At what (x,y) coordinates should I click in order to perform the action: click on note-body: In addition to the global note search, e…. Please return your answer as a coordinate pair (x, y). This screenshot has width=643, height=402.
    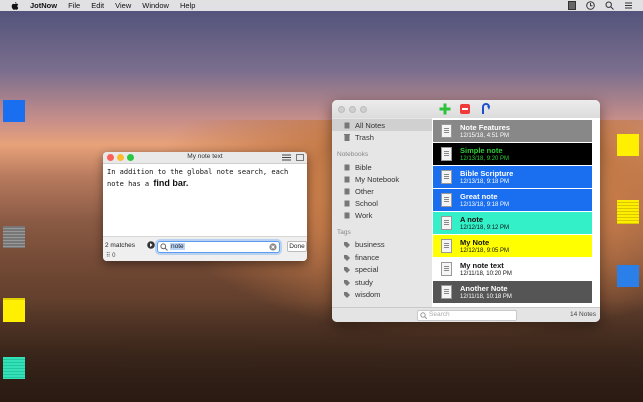
    Looking at the image, I should click on (205, 178).